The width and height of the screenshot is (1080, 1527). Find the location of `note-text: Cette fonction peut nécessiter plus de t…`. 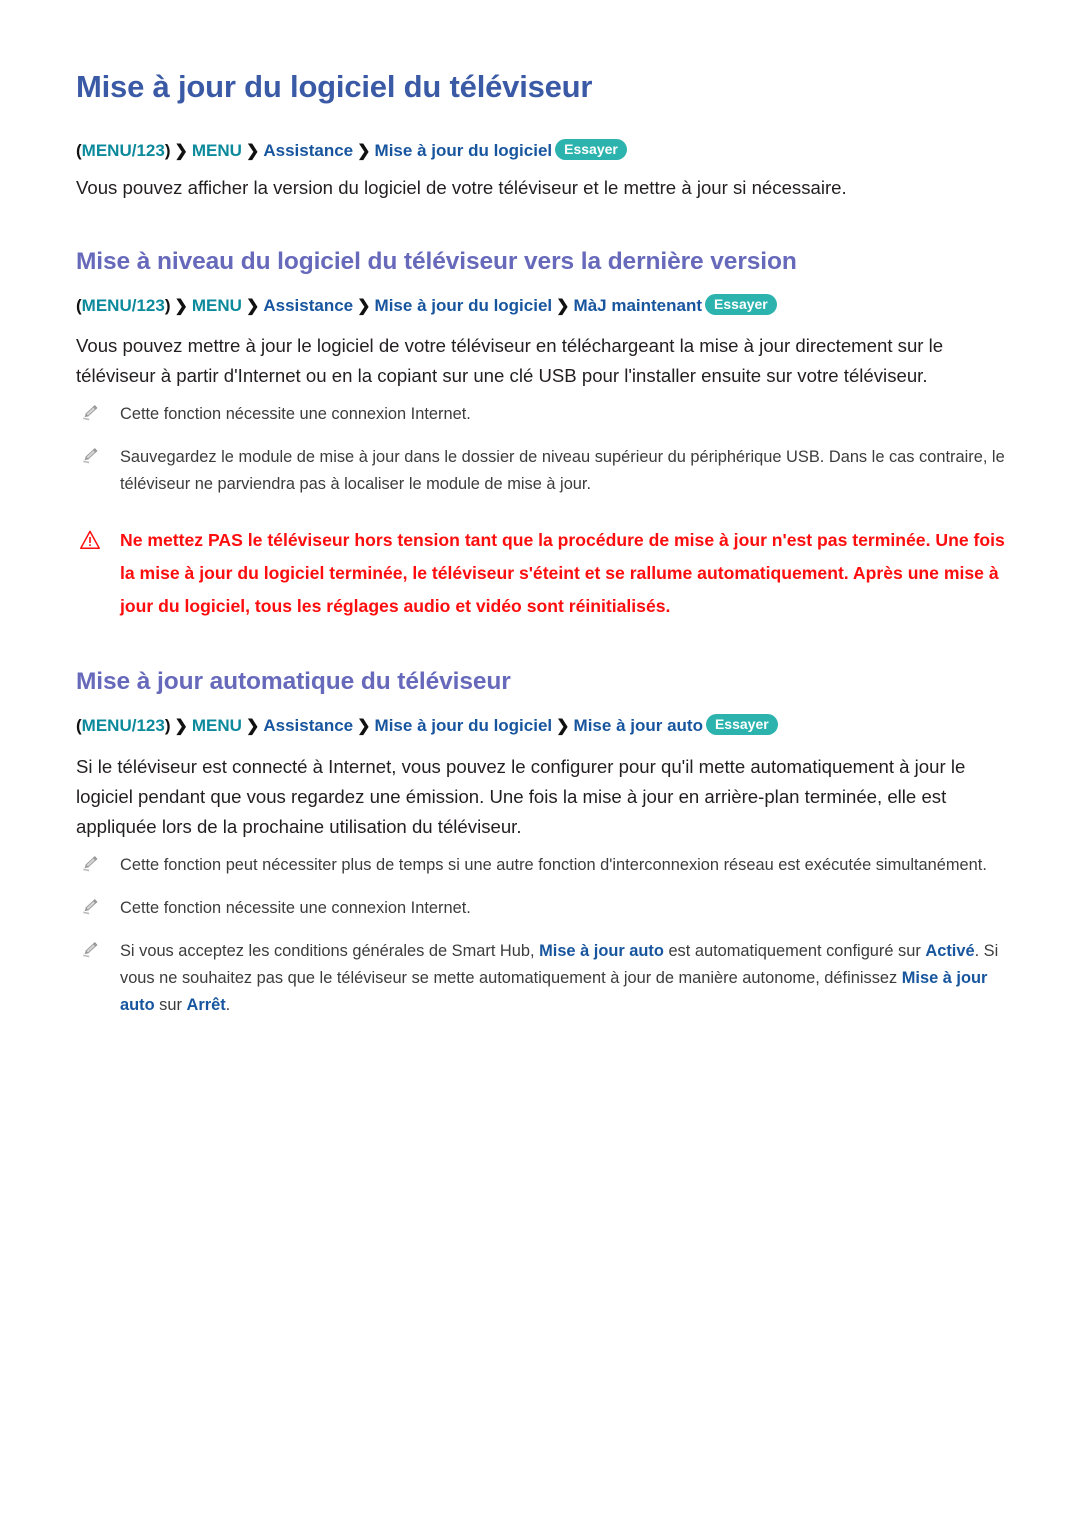

note-text: Cette fonction peut nécessiter plus de t… is located at coordinates (553, 864).